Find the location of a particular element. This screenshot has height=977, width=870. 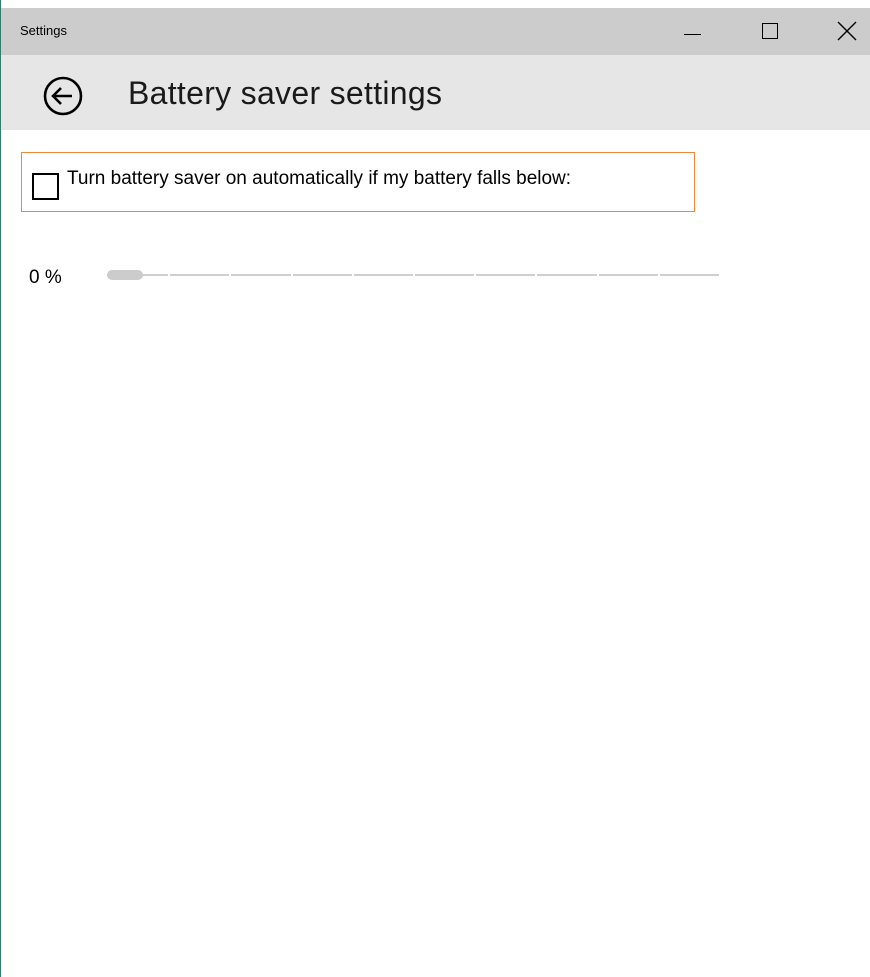

checkbox-box is located at coordinates (45, 186).